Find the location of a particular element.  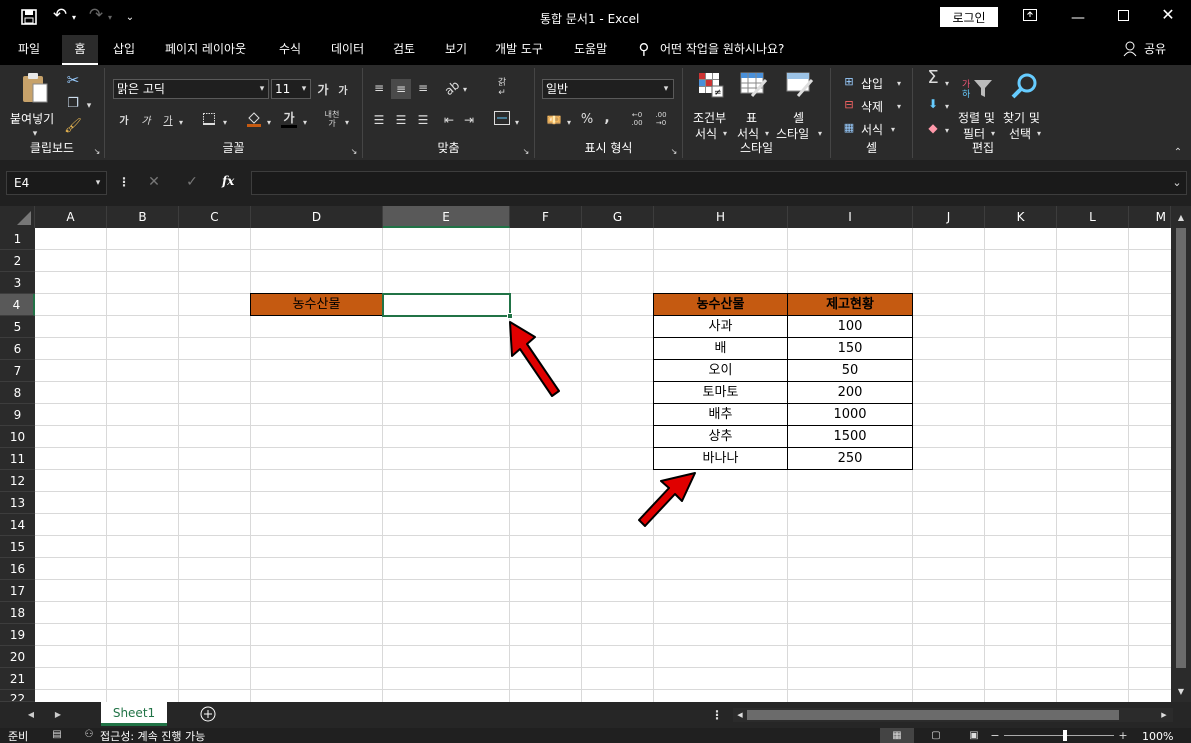

format-cells-icon: ▦ is located at coordinates (849, 128).